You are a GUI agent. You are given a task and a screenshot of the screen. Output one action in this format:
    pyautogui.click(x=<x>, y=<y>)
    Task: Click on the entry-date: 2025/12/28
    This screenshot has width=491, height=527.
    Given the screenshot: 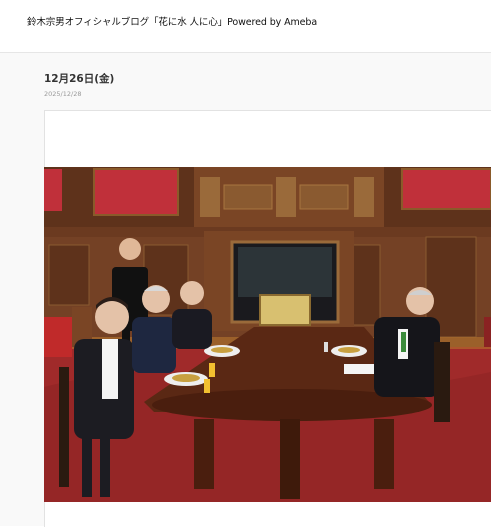 What is the action you would take?
    pyautogui.click(x=63, y=94)
    